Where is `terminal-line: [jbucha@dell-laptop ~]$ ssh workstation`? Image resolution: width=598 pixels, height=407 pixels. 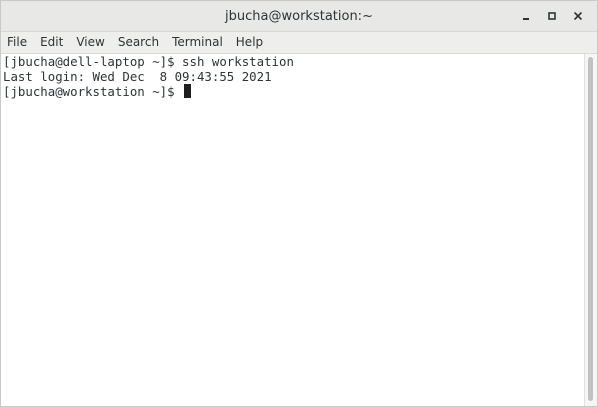
terminal-line: [jbucha@dell-laptop ~]$ ssh workstation is located at coordinates (148, 61).